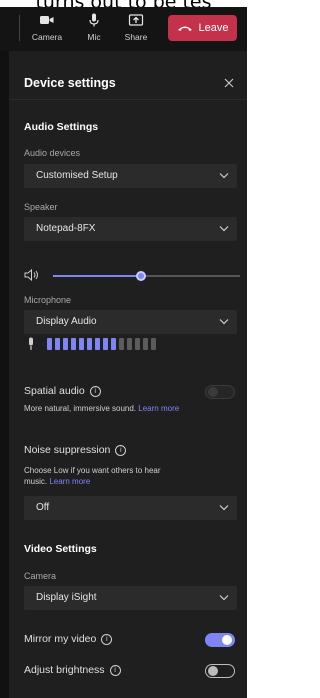 Image resolution: width=320 pixels, height=698 pixels. I want to click on mirror-video-label: Mirror my video, so click(60, 639).